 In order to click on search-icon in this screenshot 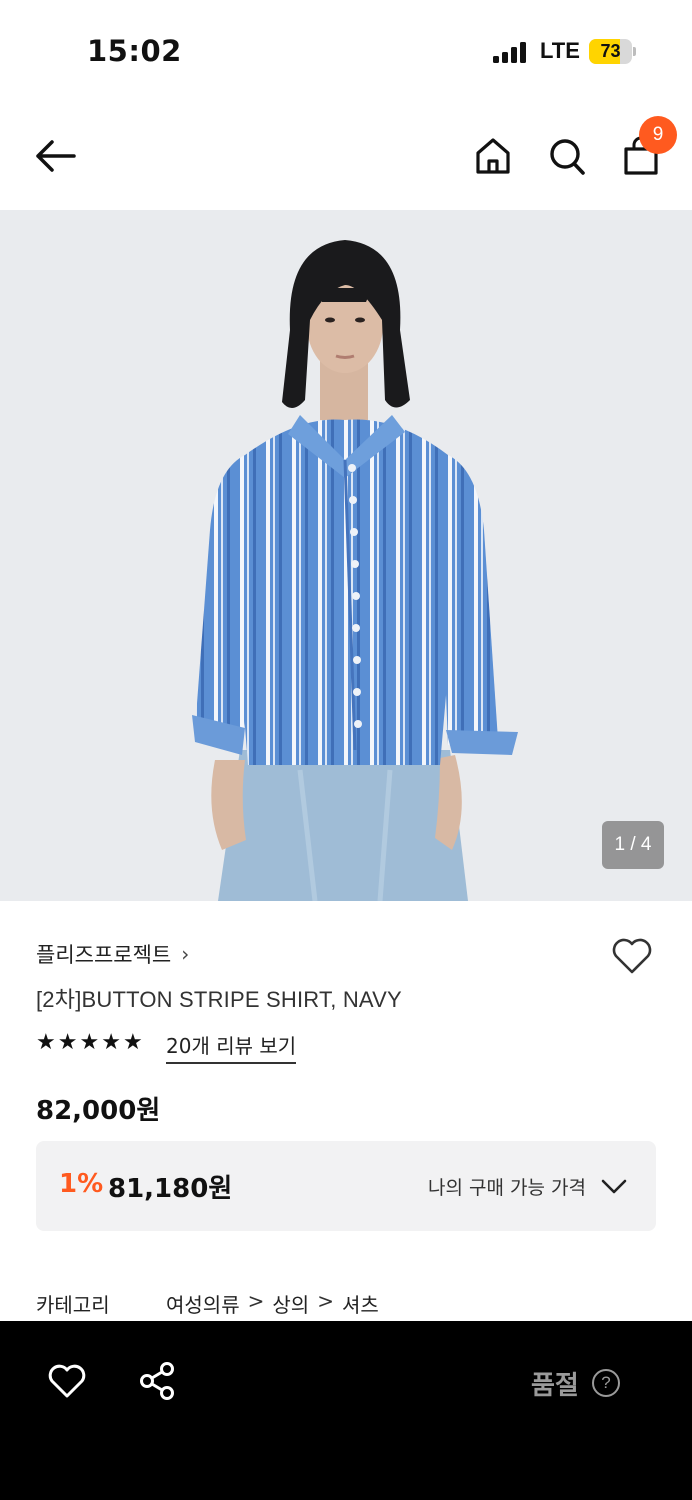, I will do `click(567, 156)`.